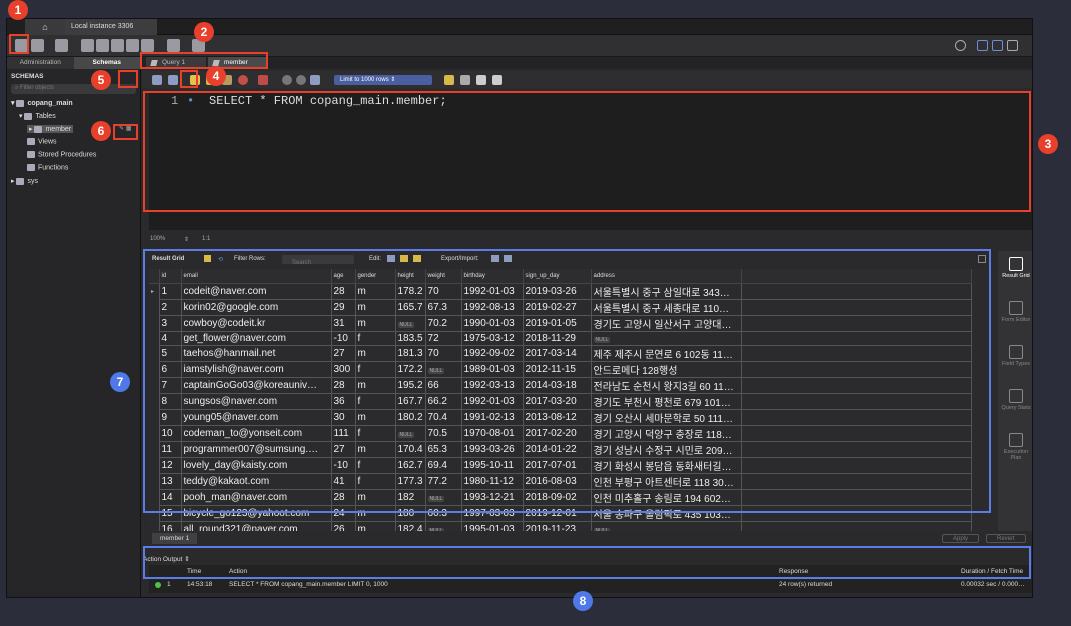  Describe the element at coordinates (443, 323) in the screenshot. I see `table-cell: 70.2` at that location.